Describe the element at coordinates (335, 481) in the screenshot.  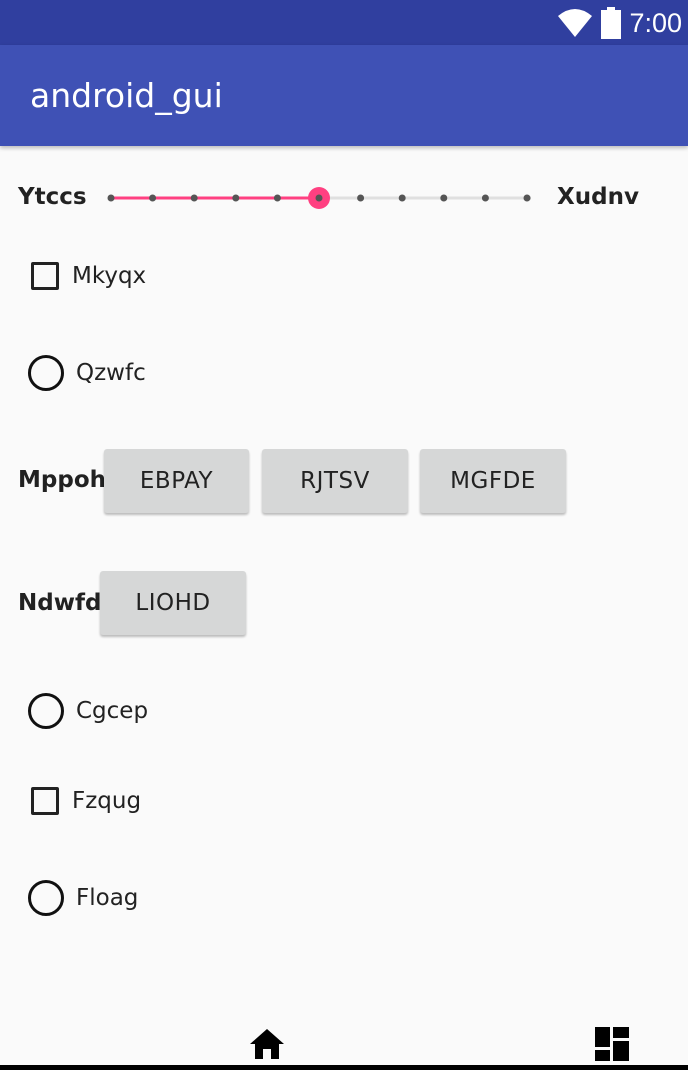
I see `rjtsv-button: RJTSV` at that location.